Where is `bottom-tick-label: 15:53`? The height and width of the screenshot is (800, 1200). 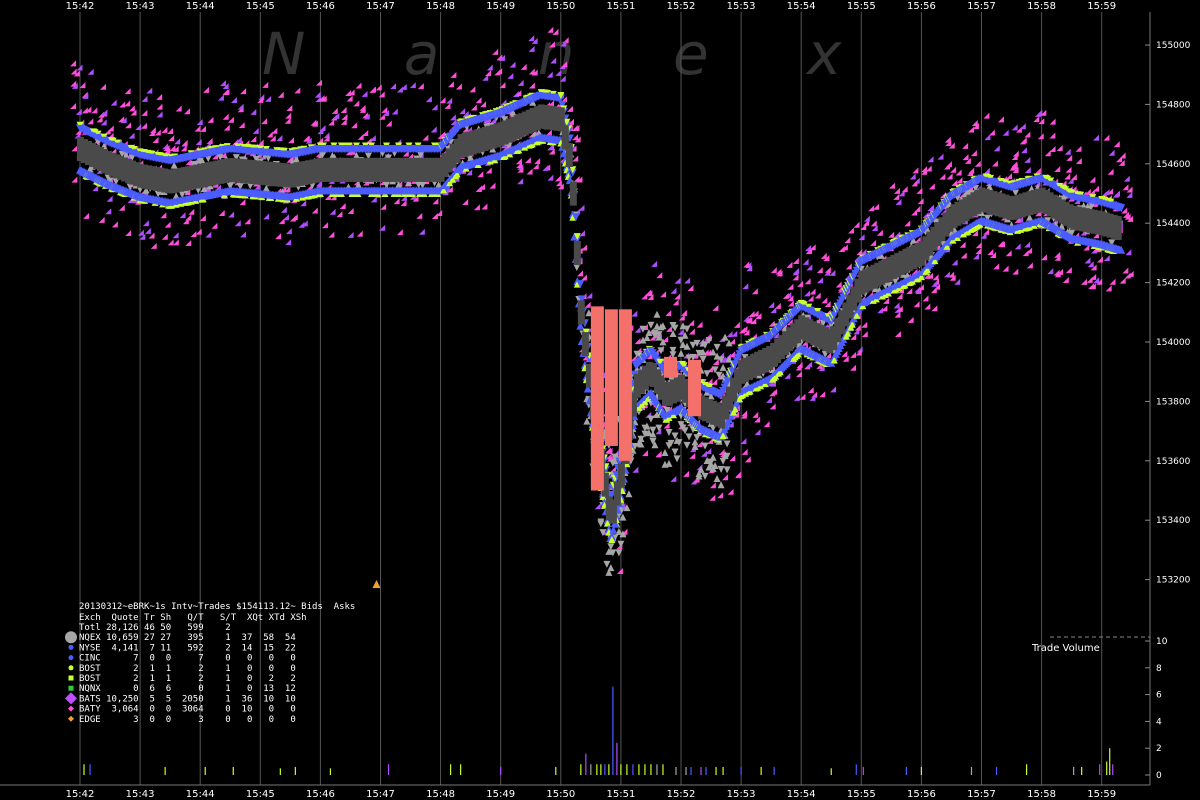 bottom-tick-label: 15:53 is located at coordinates (741, 794).